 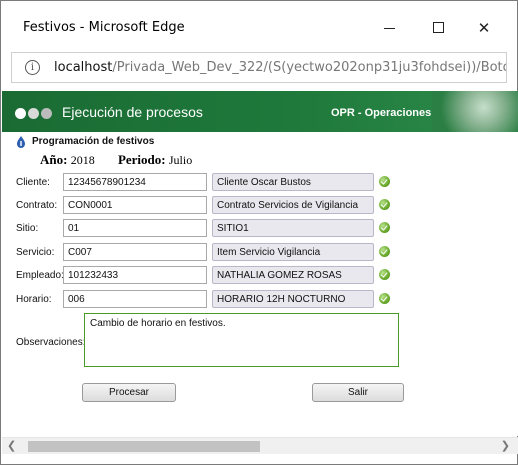 I want to click on contrato-desc: Contrato Servicios de Vigilancia, so click(x=293, y=205).